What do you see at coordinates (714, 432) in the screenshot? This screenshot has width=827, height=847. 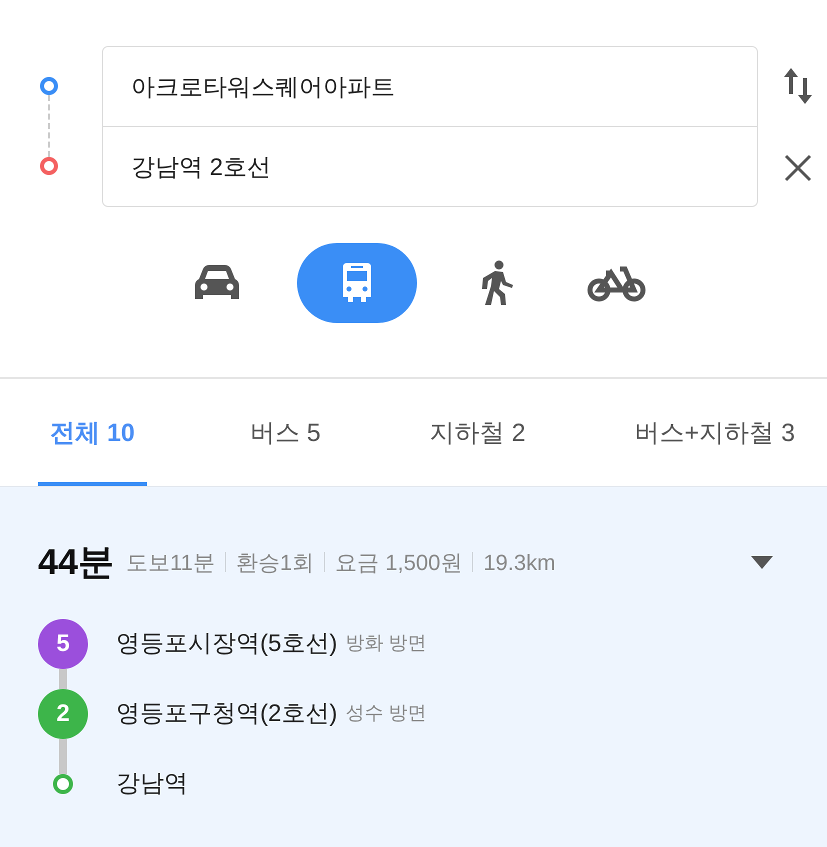 I see `tab: 버스+지하철 3` at bounding box center [714, 432].